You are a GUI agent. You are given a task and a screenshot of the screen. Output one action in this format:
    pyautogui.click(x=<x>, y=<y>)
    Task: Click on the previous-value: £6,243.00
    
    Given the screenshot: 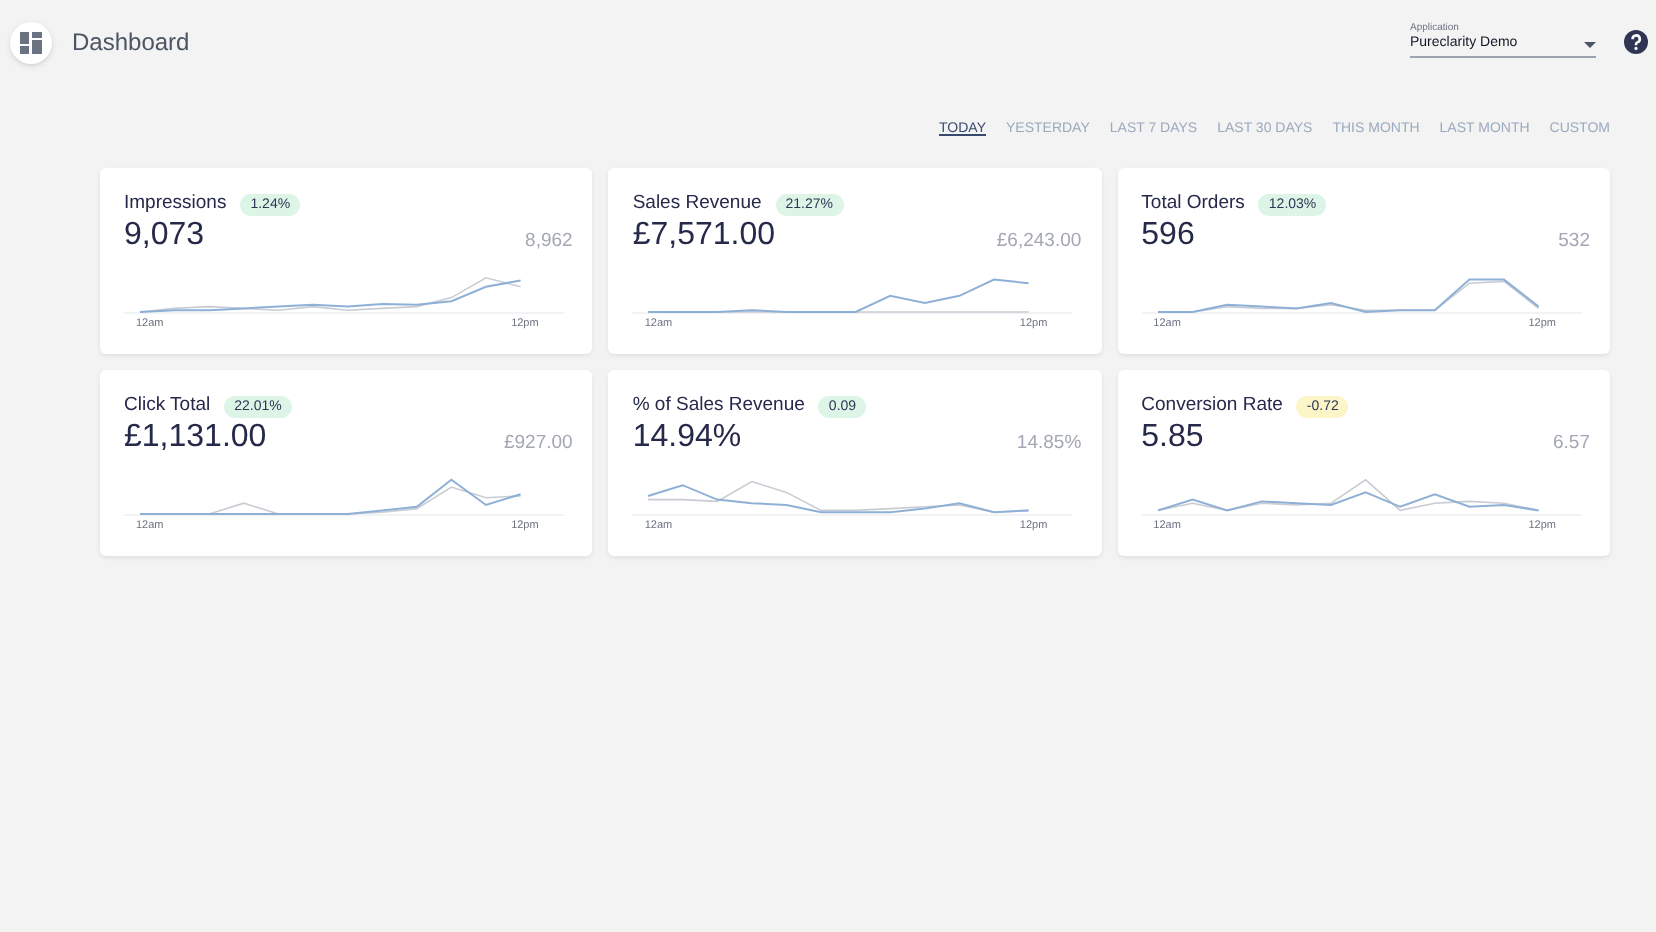 What is the action you would take?
    pyautogui.click(x=1039, y=242)
    